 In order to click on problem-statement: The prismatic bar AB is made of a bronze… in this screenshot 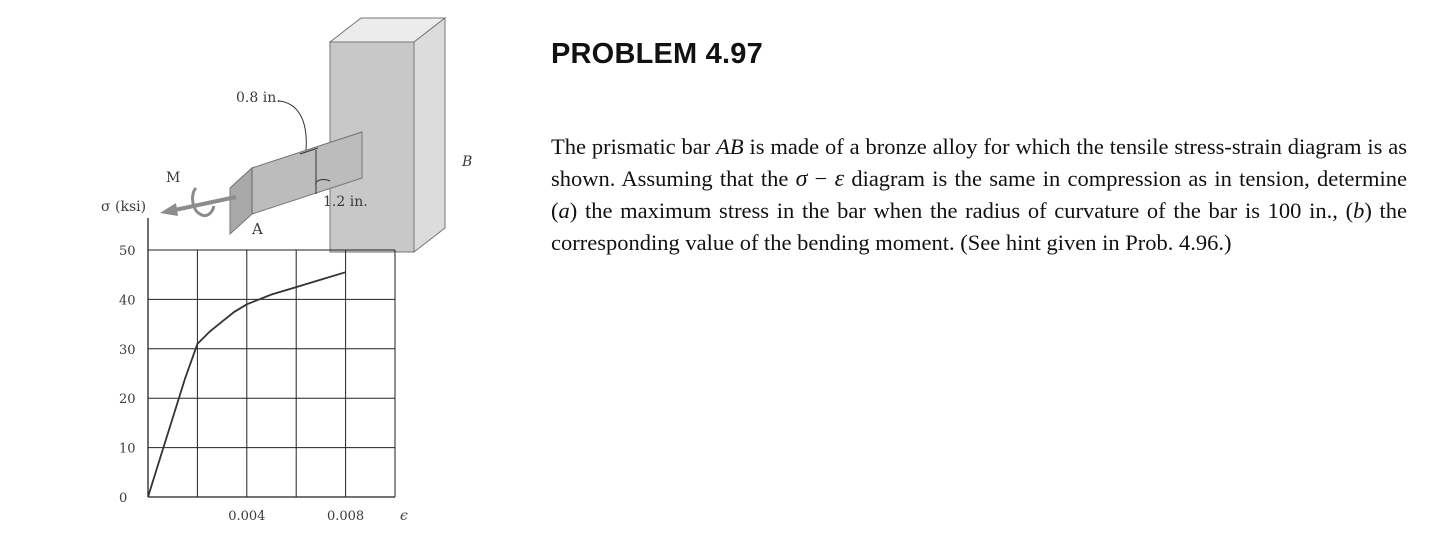, I will do `click(979, 195)`.